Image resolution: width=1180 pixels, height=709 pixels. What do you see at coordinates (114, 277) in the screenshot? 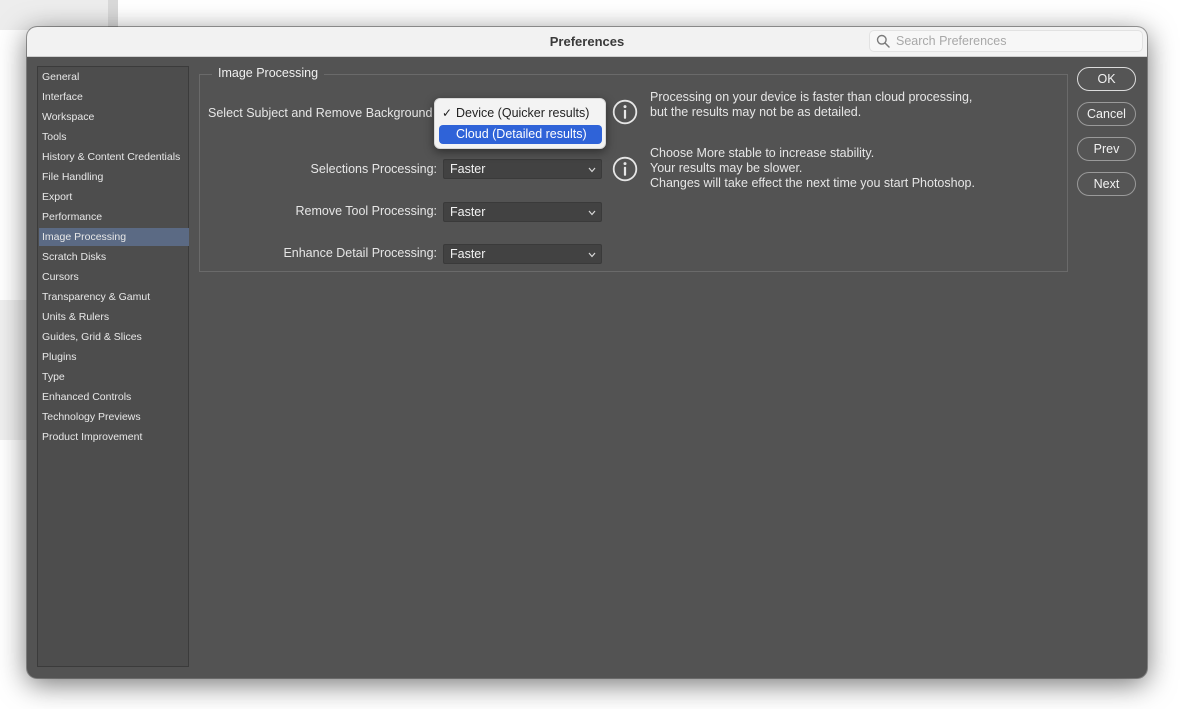
I see `sidebar-item-cursors: Cursors` at bounding box center [114, 277].